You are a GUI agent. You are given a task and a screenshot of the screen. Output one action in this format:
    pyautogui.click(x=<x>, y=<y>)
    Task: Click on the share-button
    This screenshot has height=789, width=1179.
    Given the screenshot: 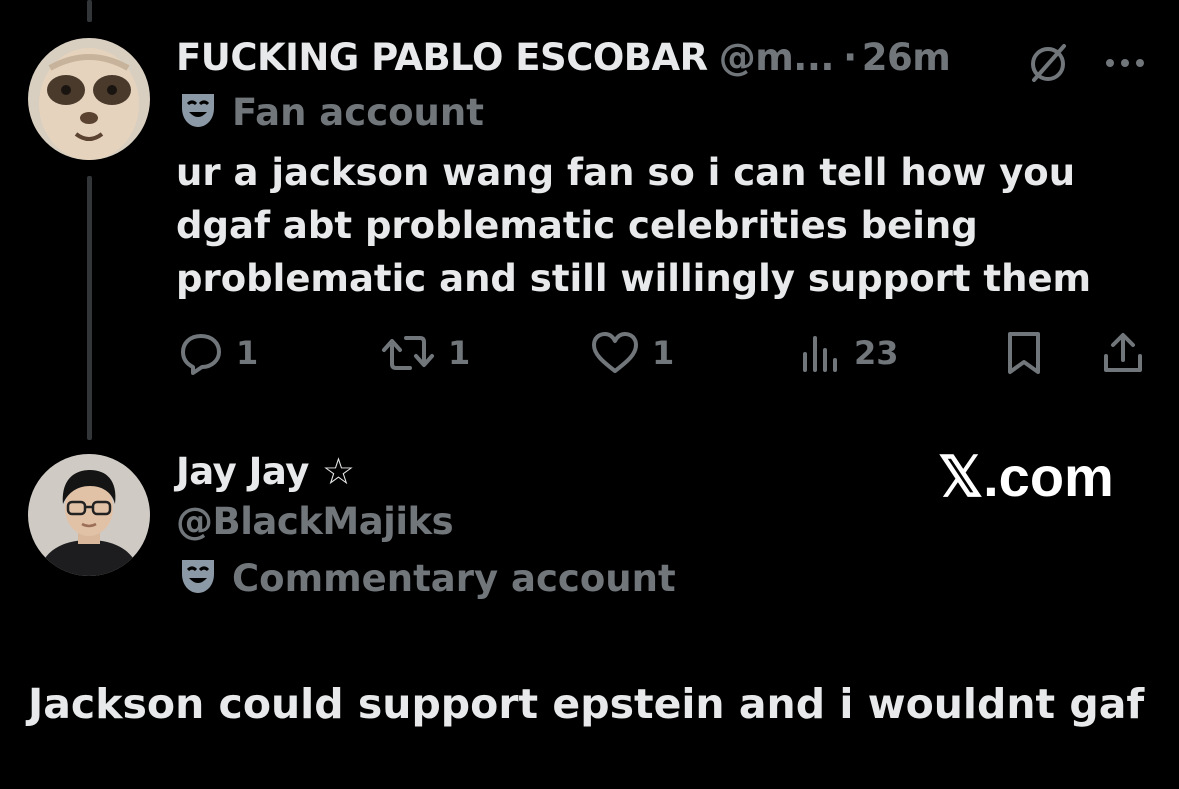 What is the action you would take?
    pyautogui.click(x=1123, y=353)
    